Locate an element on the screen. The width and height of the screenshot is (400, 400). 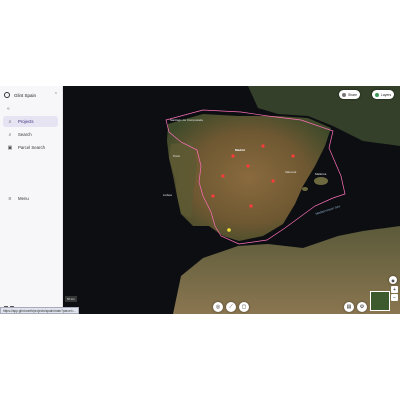
workspace-name: Glint Spain is located at coordinates (25, 95).